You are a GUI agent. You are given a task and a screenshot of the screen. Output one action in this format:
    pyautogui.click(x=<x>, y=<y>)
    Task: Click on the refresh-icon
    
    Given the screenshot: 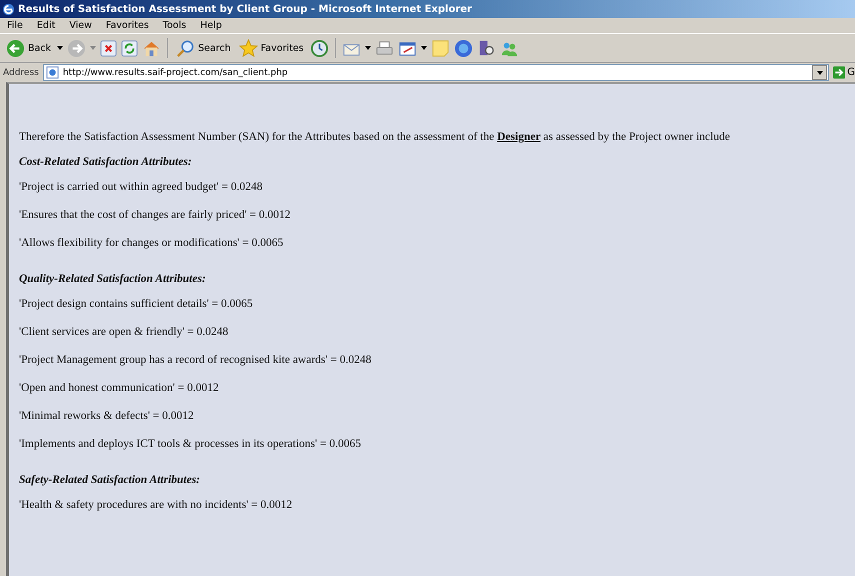 What is the action you would take?
    pyautogui.click(x=129, y=48)
    